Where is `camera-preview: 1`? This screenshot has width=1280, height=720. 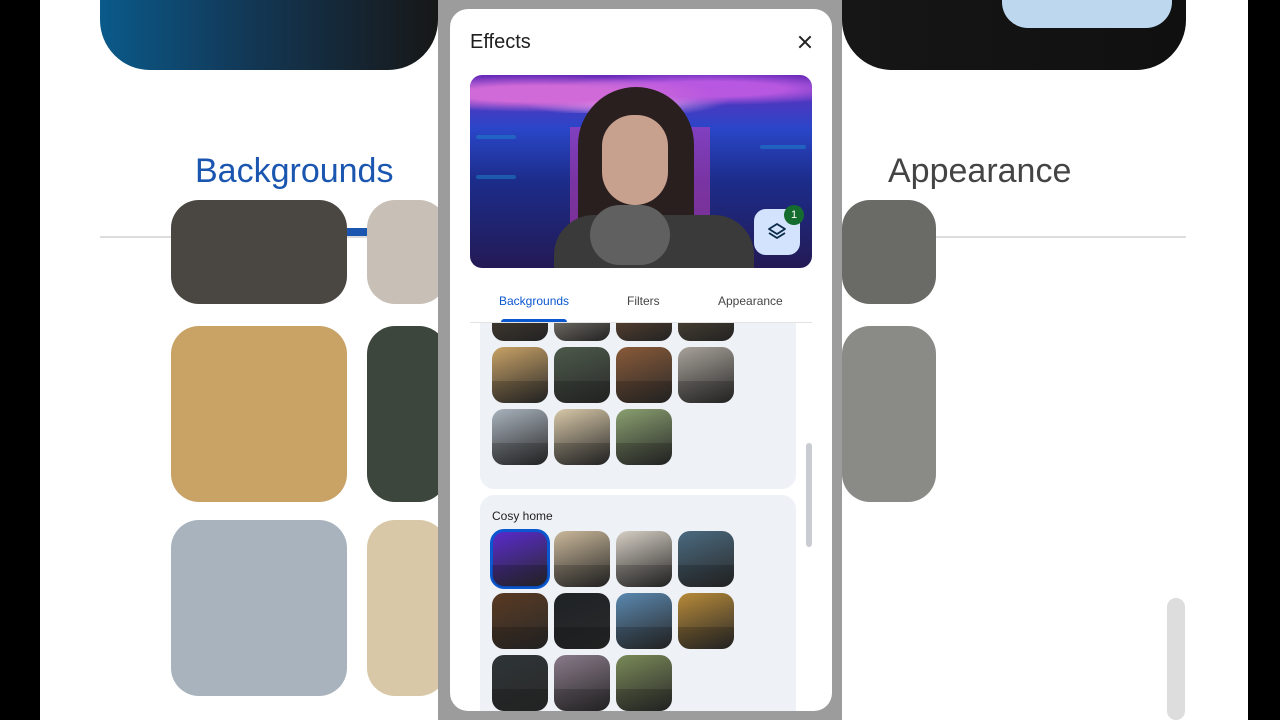 camera-preview: 1 is located at coordinates (641, 171).